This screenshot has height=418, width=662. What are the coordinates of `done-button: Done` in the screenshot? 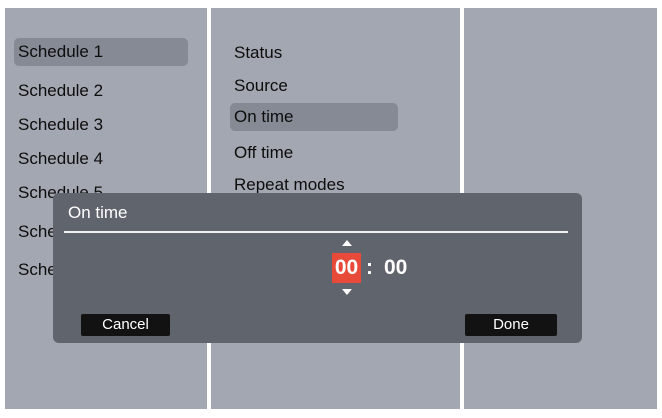 It's located at (511, 325).